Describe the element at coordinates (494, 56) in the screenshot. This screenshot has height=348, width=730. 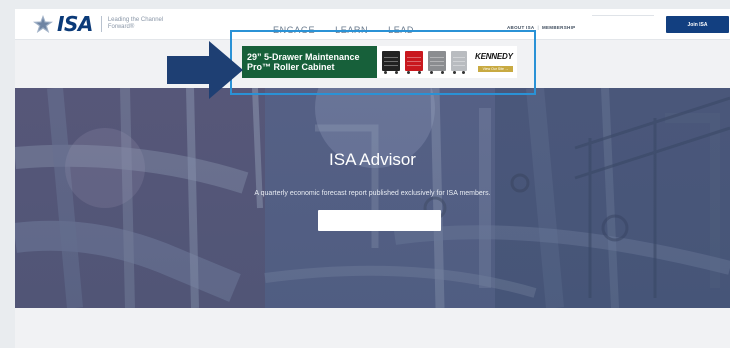
I see `kennedy-logo: KENNEDY` at that location.